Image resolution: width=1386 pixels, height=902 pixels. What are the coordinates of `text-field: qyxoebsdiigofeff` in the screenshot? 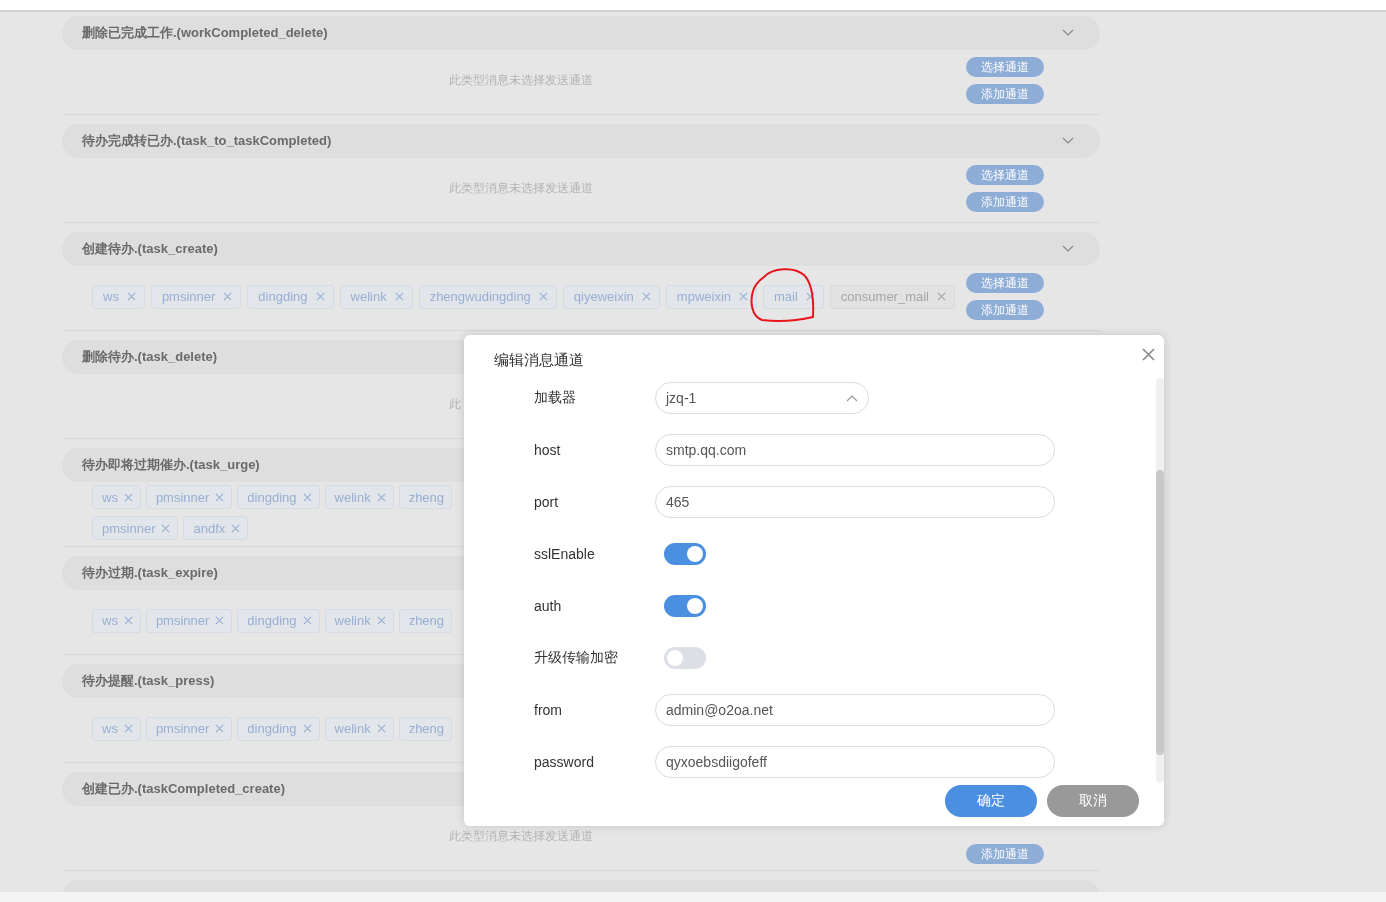 It's located at (855, 762).